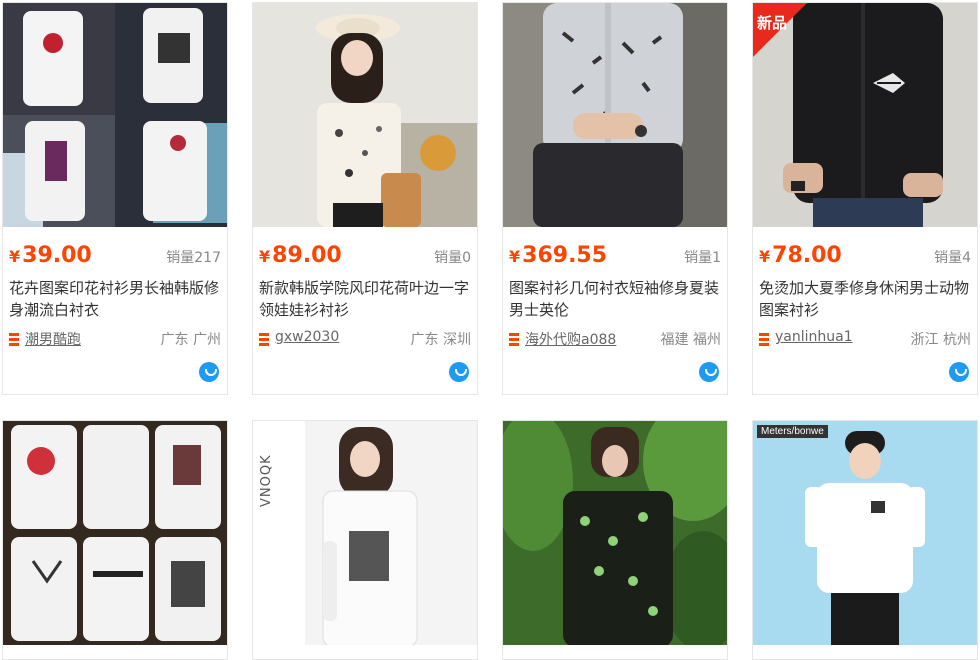 This screenshot has width=980, height=660. What do you see at coordinates (865, 115) in the screenshot?
I see `product-image: 新品` at bounding box center [865, 115].